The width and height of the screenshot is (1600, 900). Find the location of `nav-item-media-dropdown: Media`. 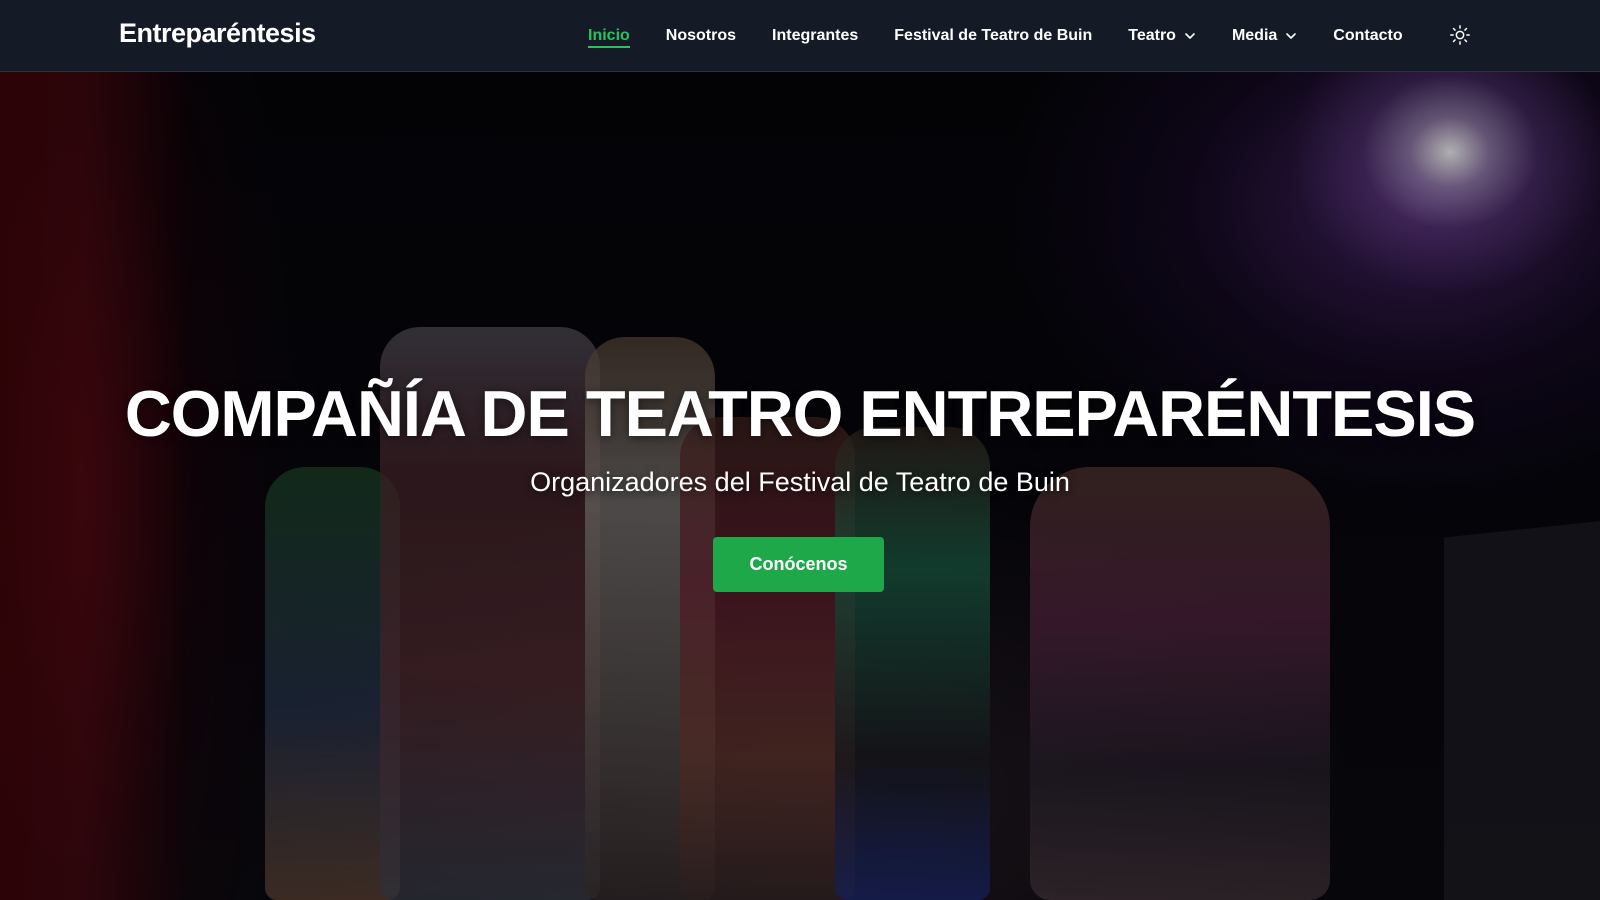

nav-item-media-dropdown: Media is located at coordinates (1264, 36).